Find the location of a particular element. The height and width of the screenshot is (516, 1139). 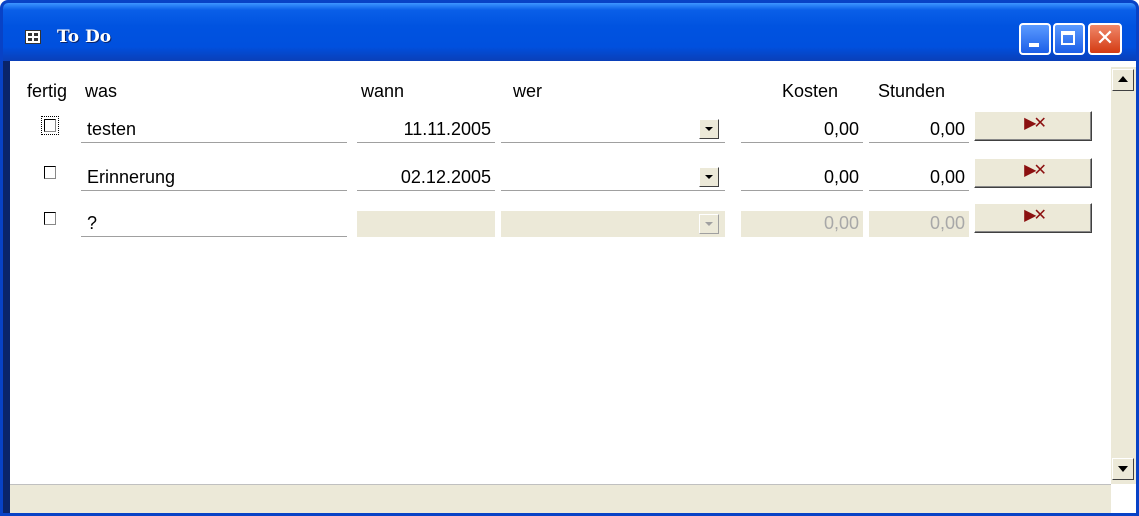

row-2-done-checkbox is located at coordinates (50, 172).